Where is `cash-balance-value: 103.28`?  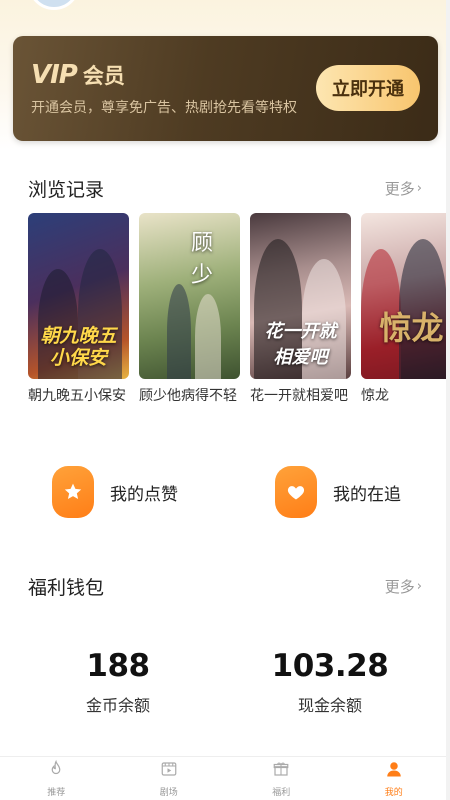 cash-balance-value: 103.28 is located at coordinates (330, 666).